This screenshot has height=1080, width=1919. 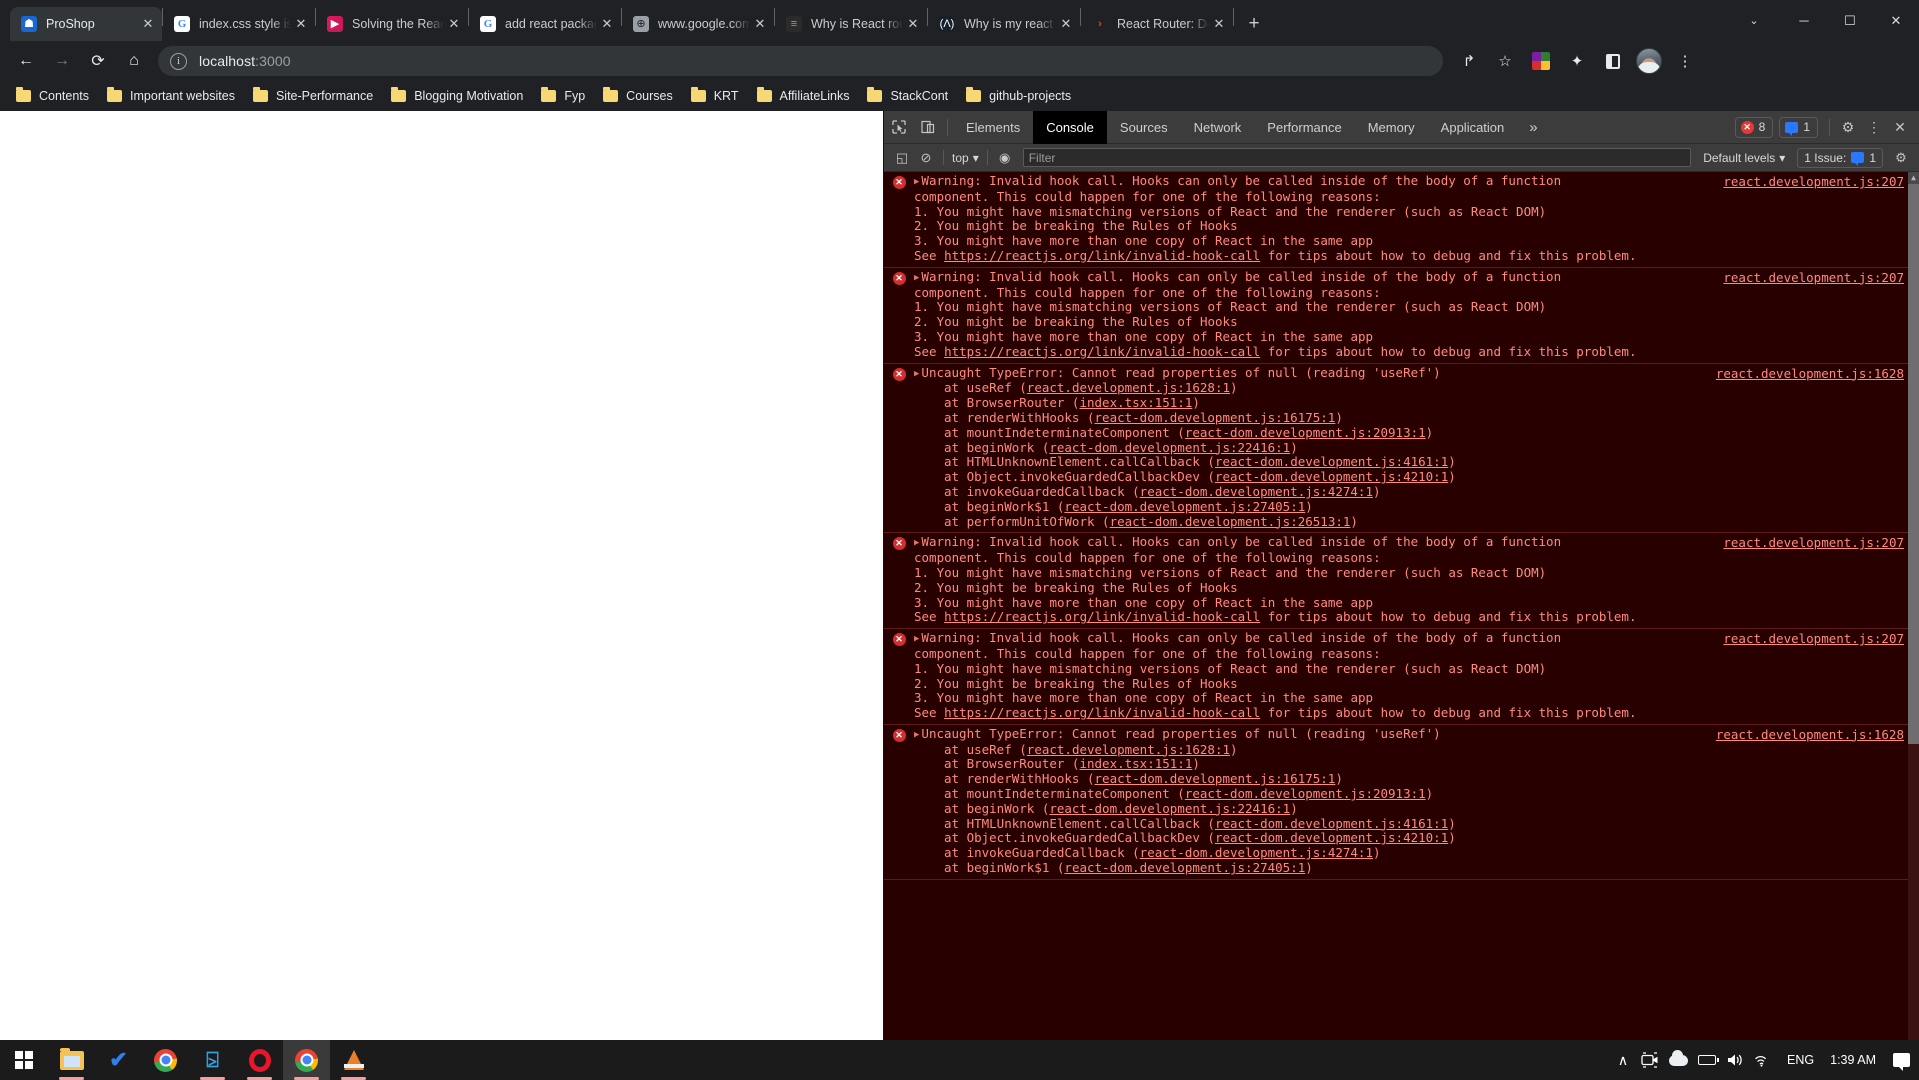 What do you see at coordinates (165, 1060) in the screenshot?
I see `taskbar-google-chrome` at bounding box center [165, 1060].